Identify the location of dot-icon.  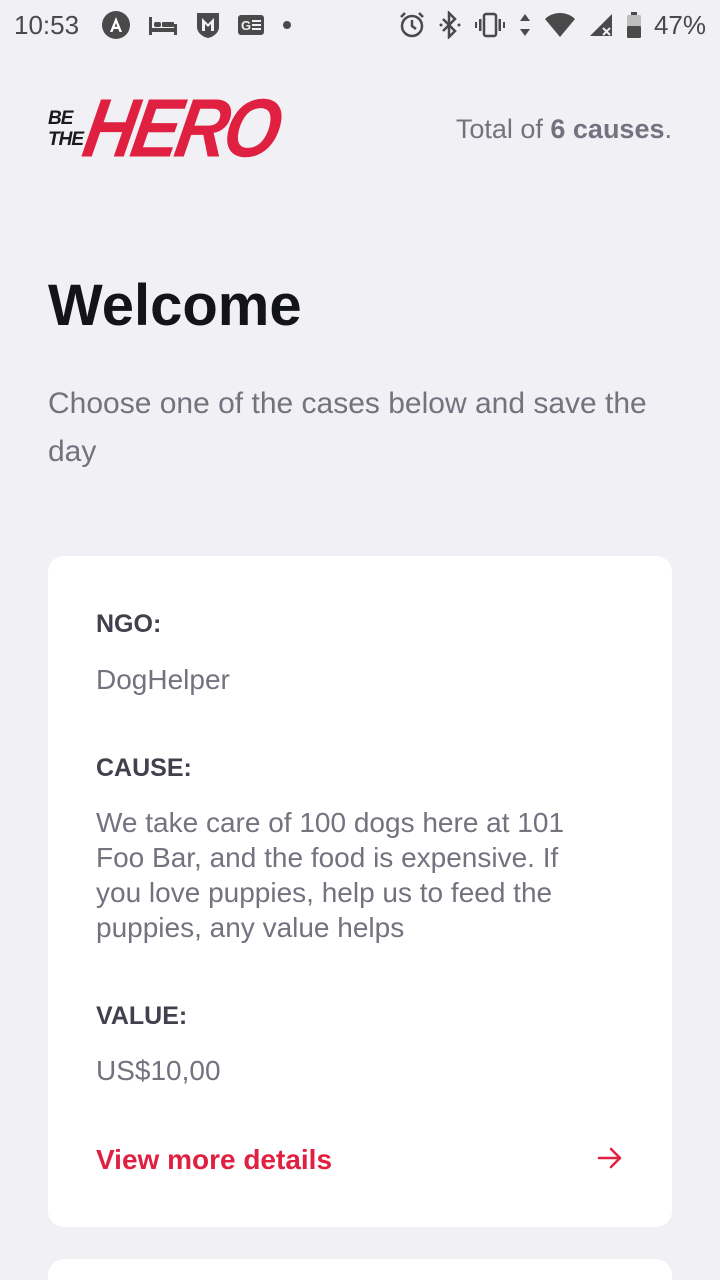
(287, 25).